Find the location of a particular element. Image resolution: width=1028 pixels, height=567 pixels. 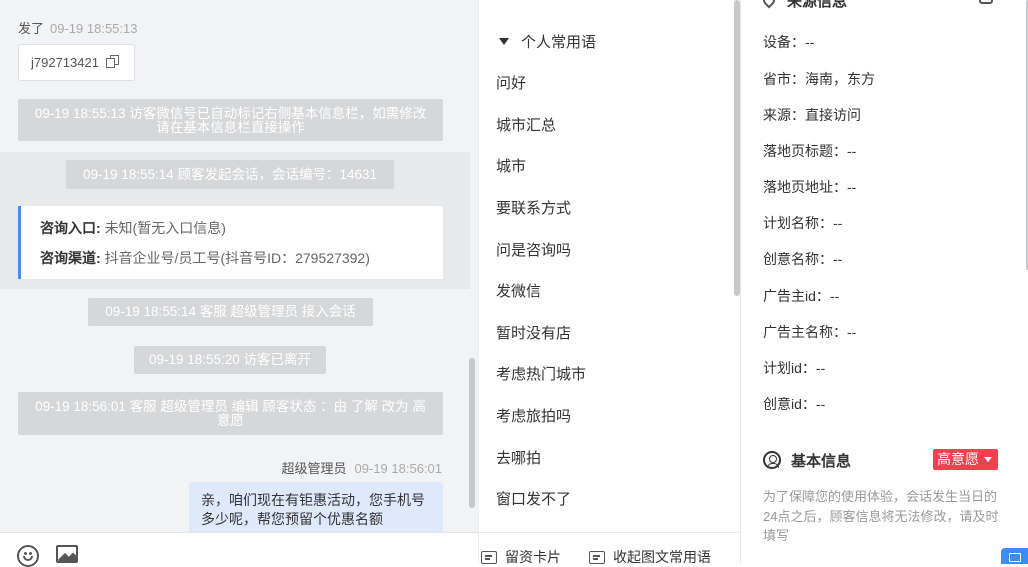

info-row-device: 设备：-- is located at coordinates (788, 42).